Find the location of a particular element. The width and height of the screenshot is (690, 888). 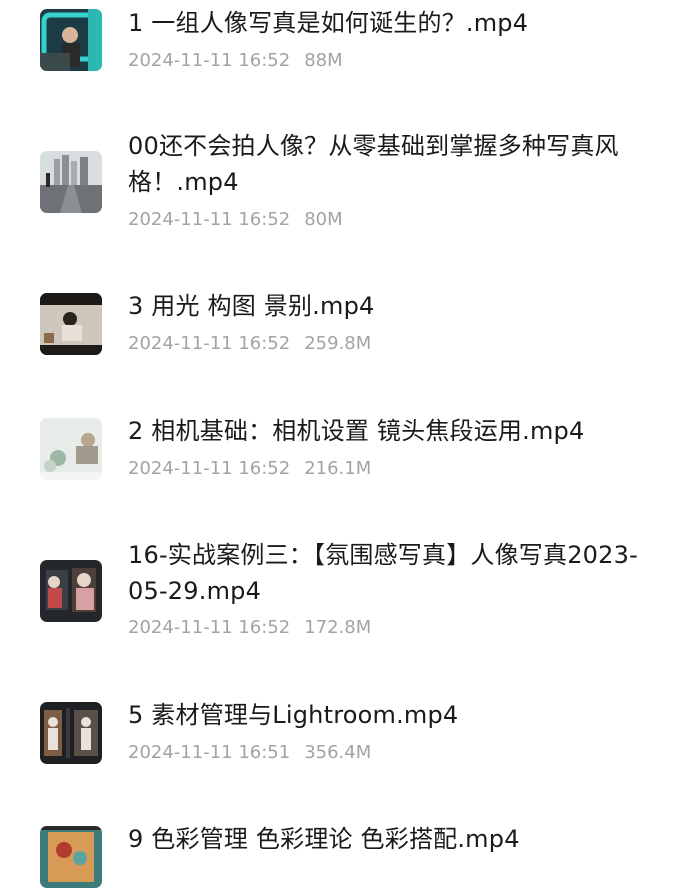

file-size: 356.4M is located at coordinates (338, 752).